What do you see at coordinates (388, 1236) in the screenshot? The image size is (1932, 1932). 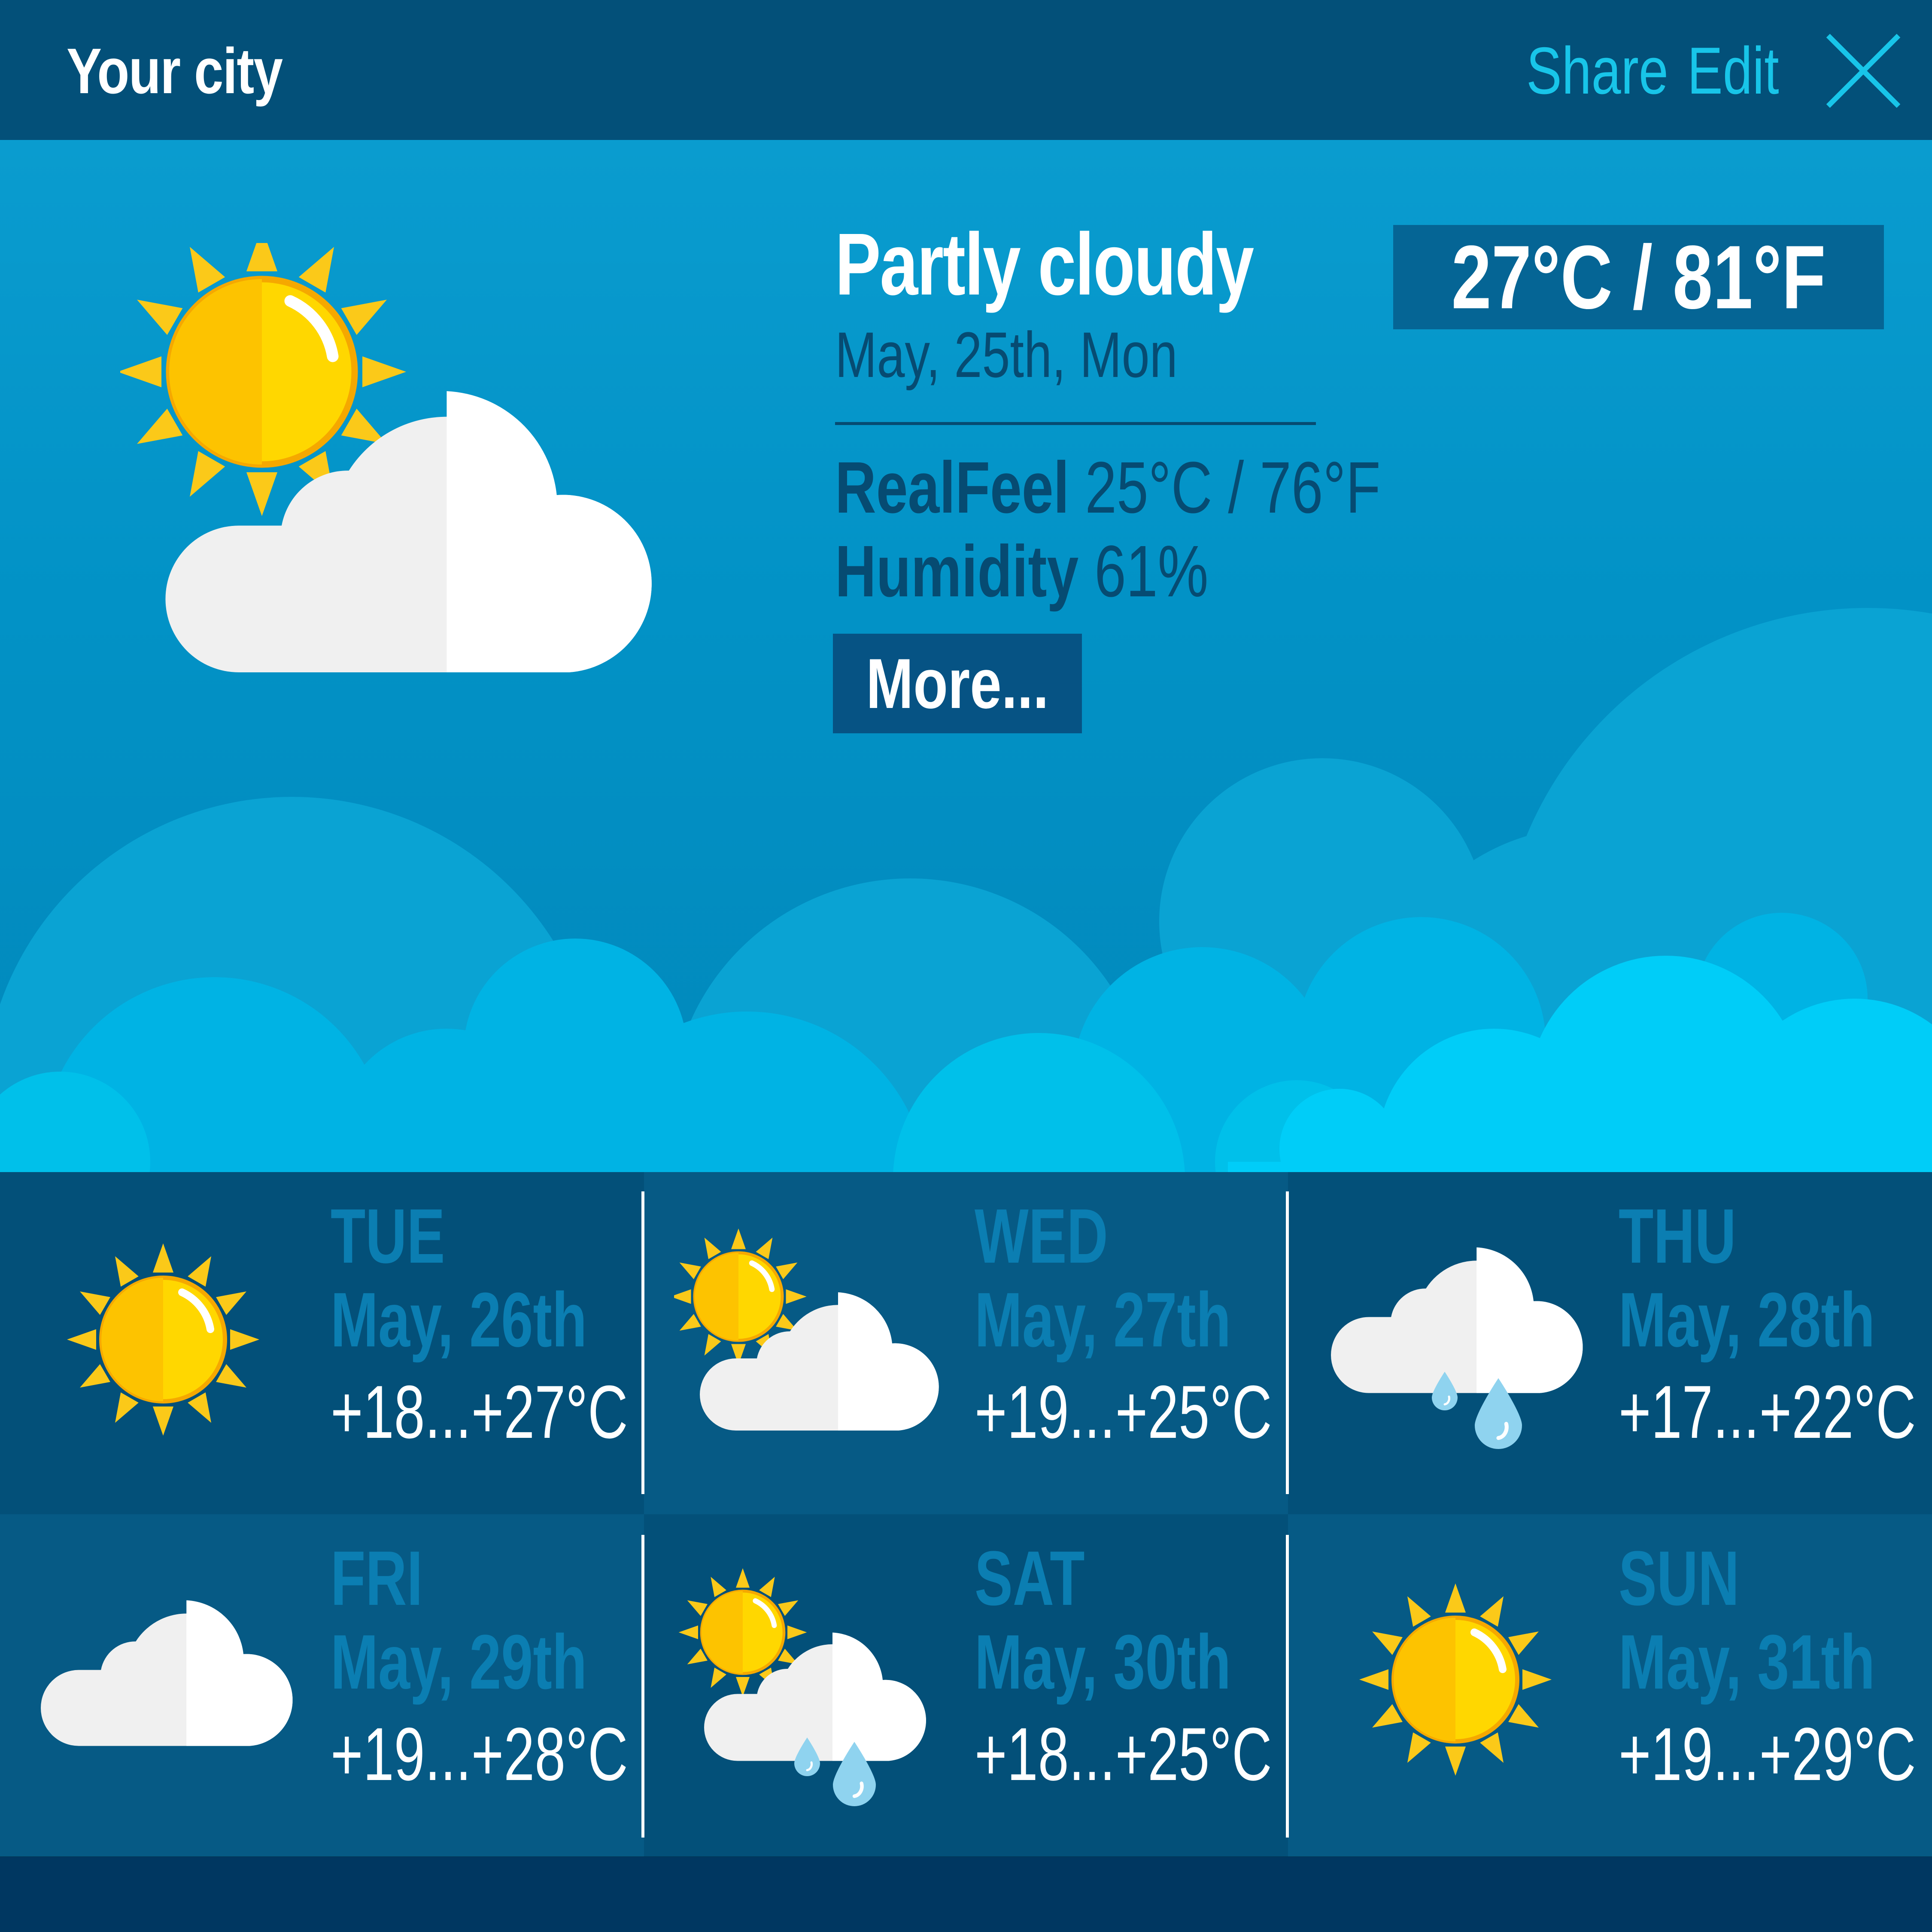 I see `forecast-day-name: TUE` at bounding box center [388, 1236].